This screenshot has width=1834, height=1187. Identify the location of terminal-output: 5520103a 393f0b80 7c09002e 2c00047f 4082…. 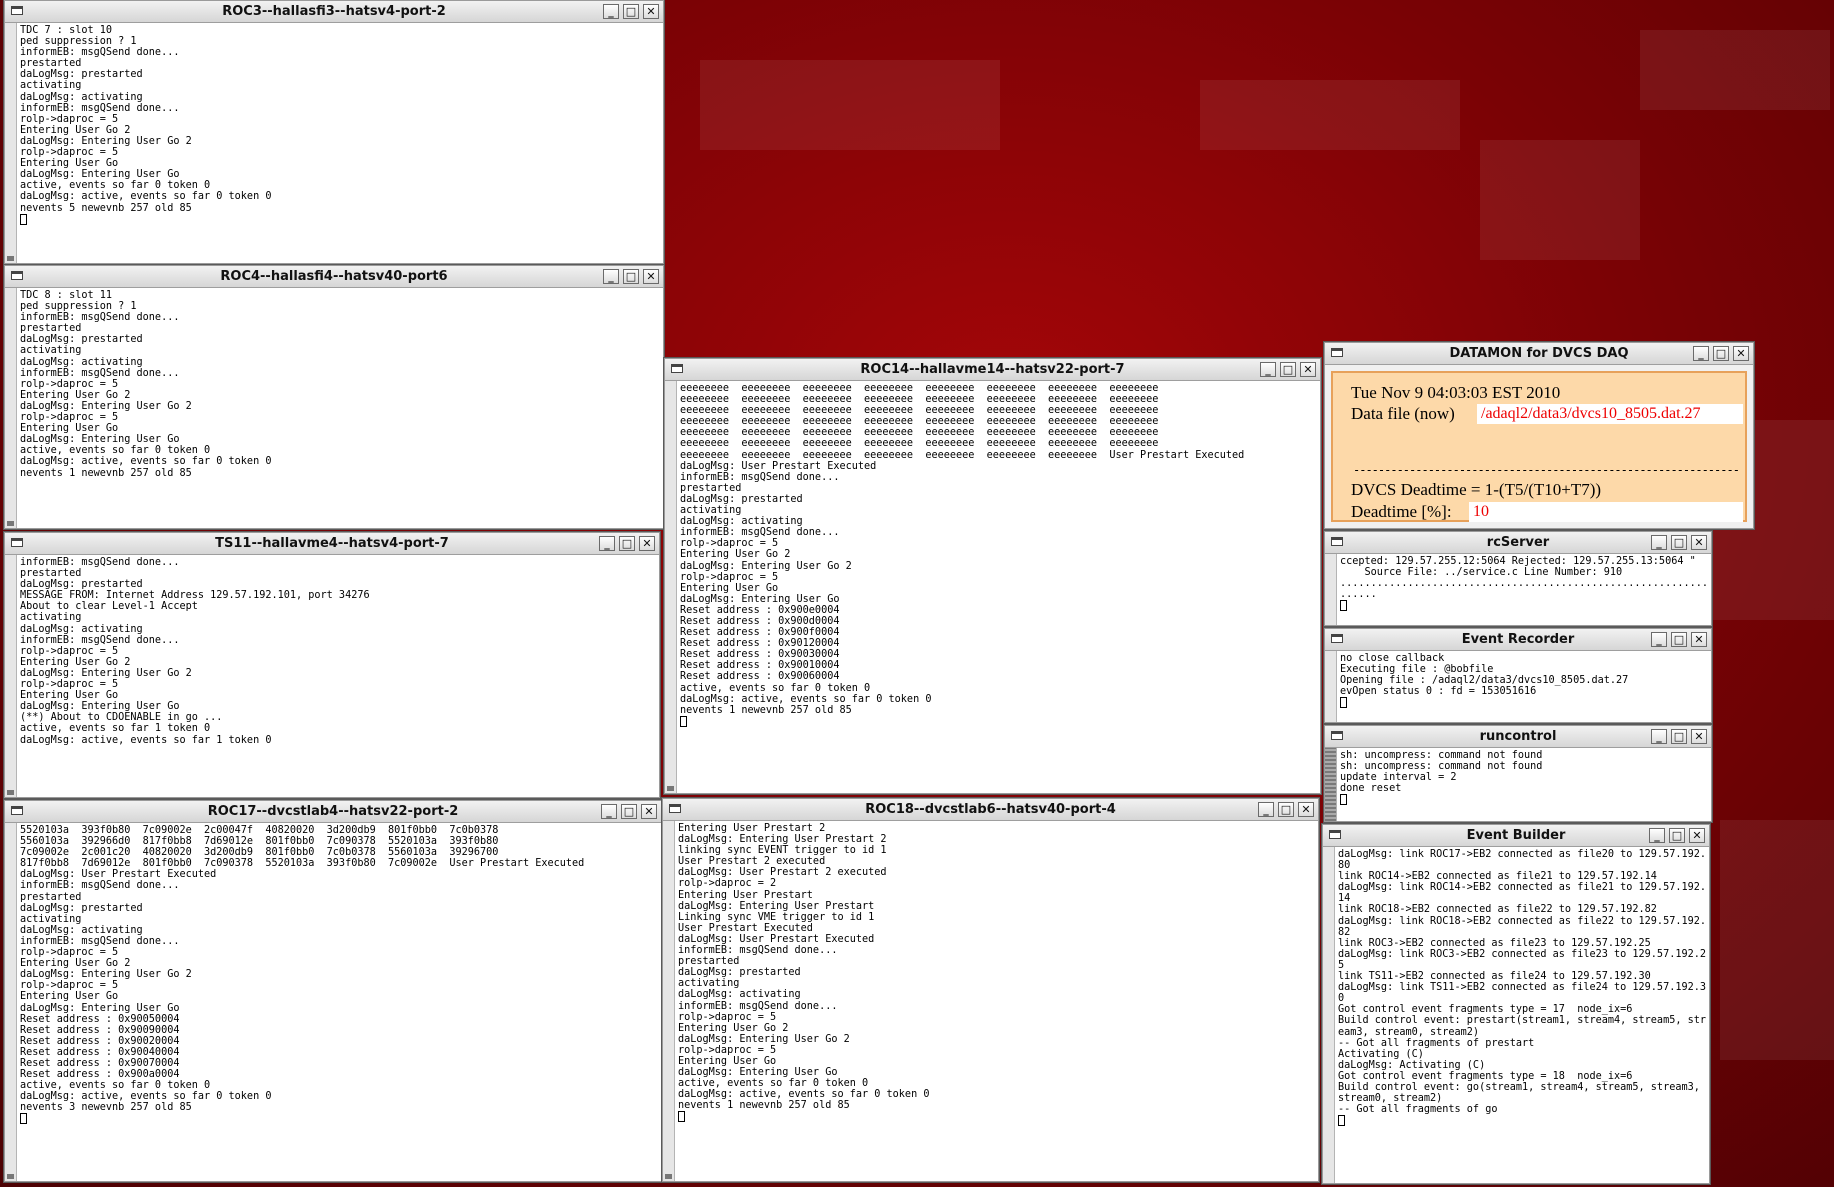
(339, 1003).